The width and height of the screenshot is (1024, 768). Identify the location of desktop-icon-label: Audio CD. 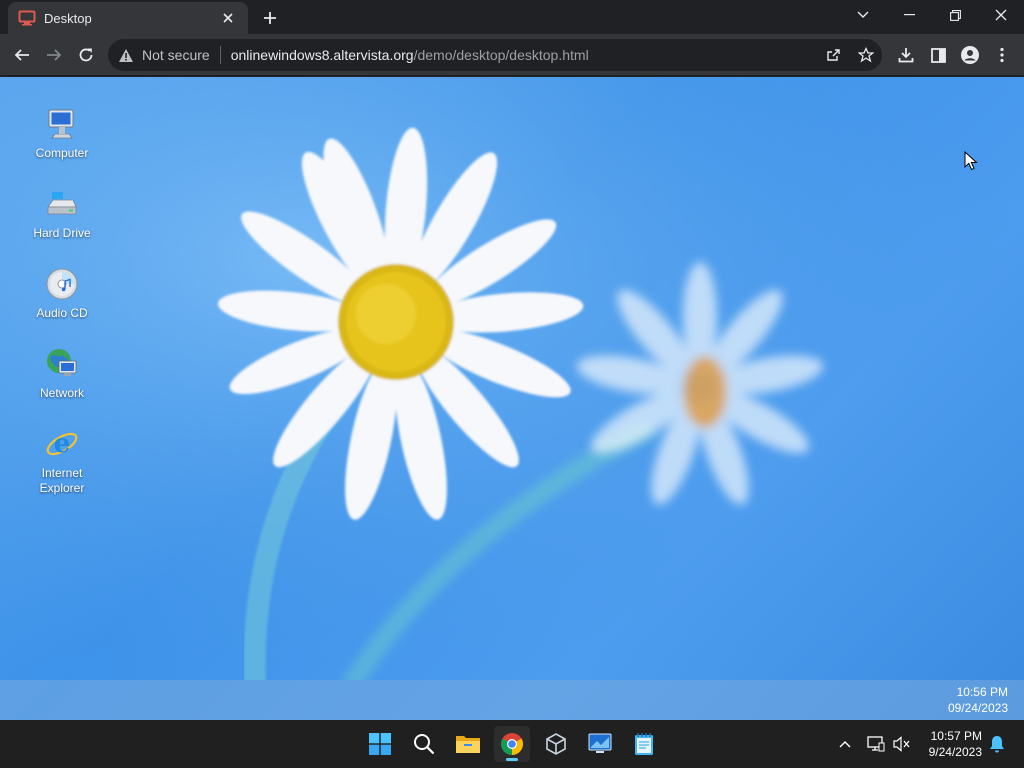
(62, 313).